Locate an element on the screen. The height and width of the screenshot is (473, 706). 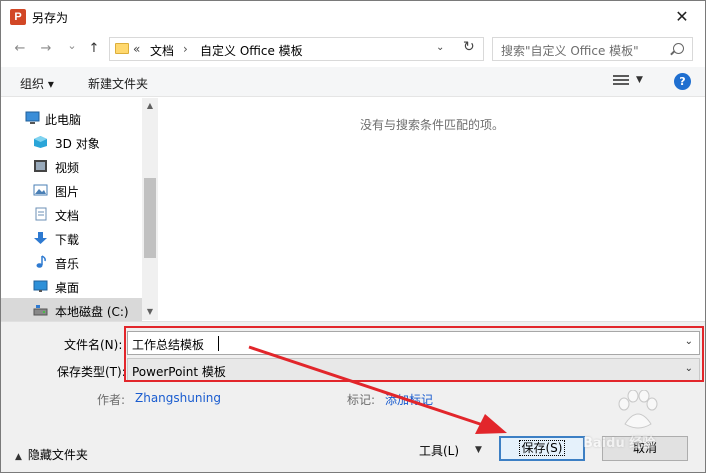
filetype-dropdown-icon: ⌄ is located at coordinates (689, 368).